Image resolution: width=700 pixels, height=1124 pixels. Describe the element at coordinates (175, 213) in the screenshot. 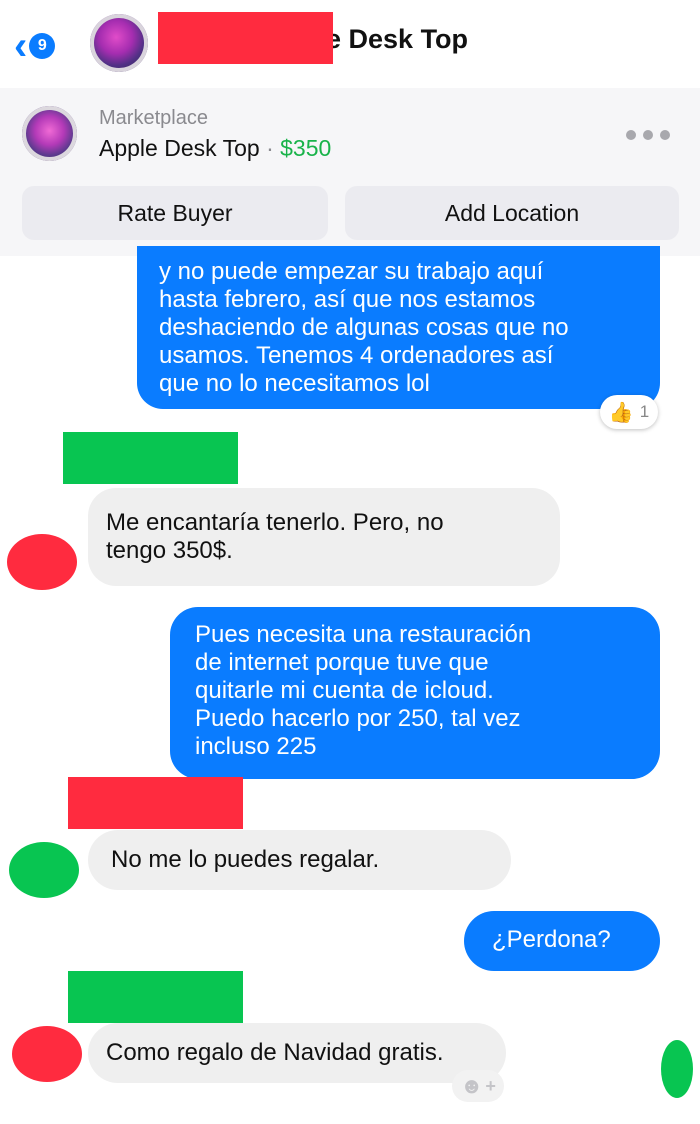

I see `rate-buyer-button: Rate Buyer` at that location.